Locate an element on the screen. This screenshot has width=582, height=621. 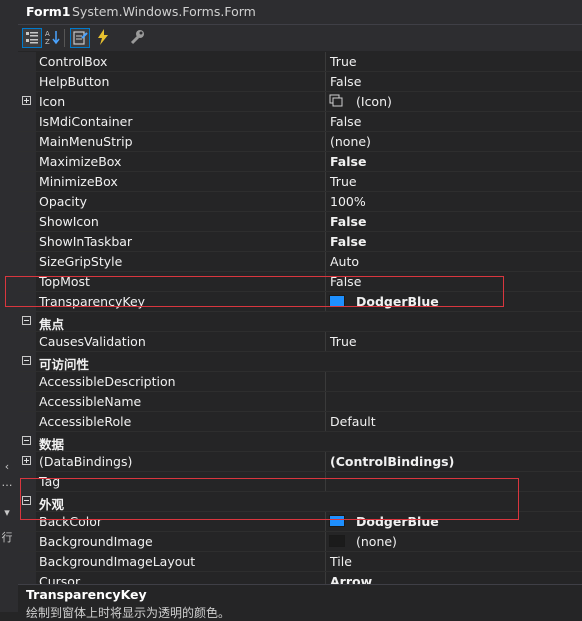
events-icon is located at coordinates (103, 37).